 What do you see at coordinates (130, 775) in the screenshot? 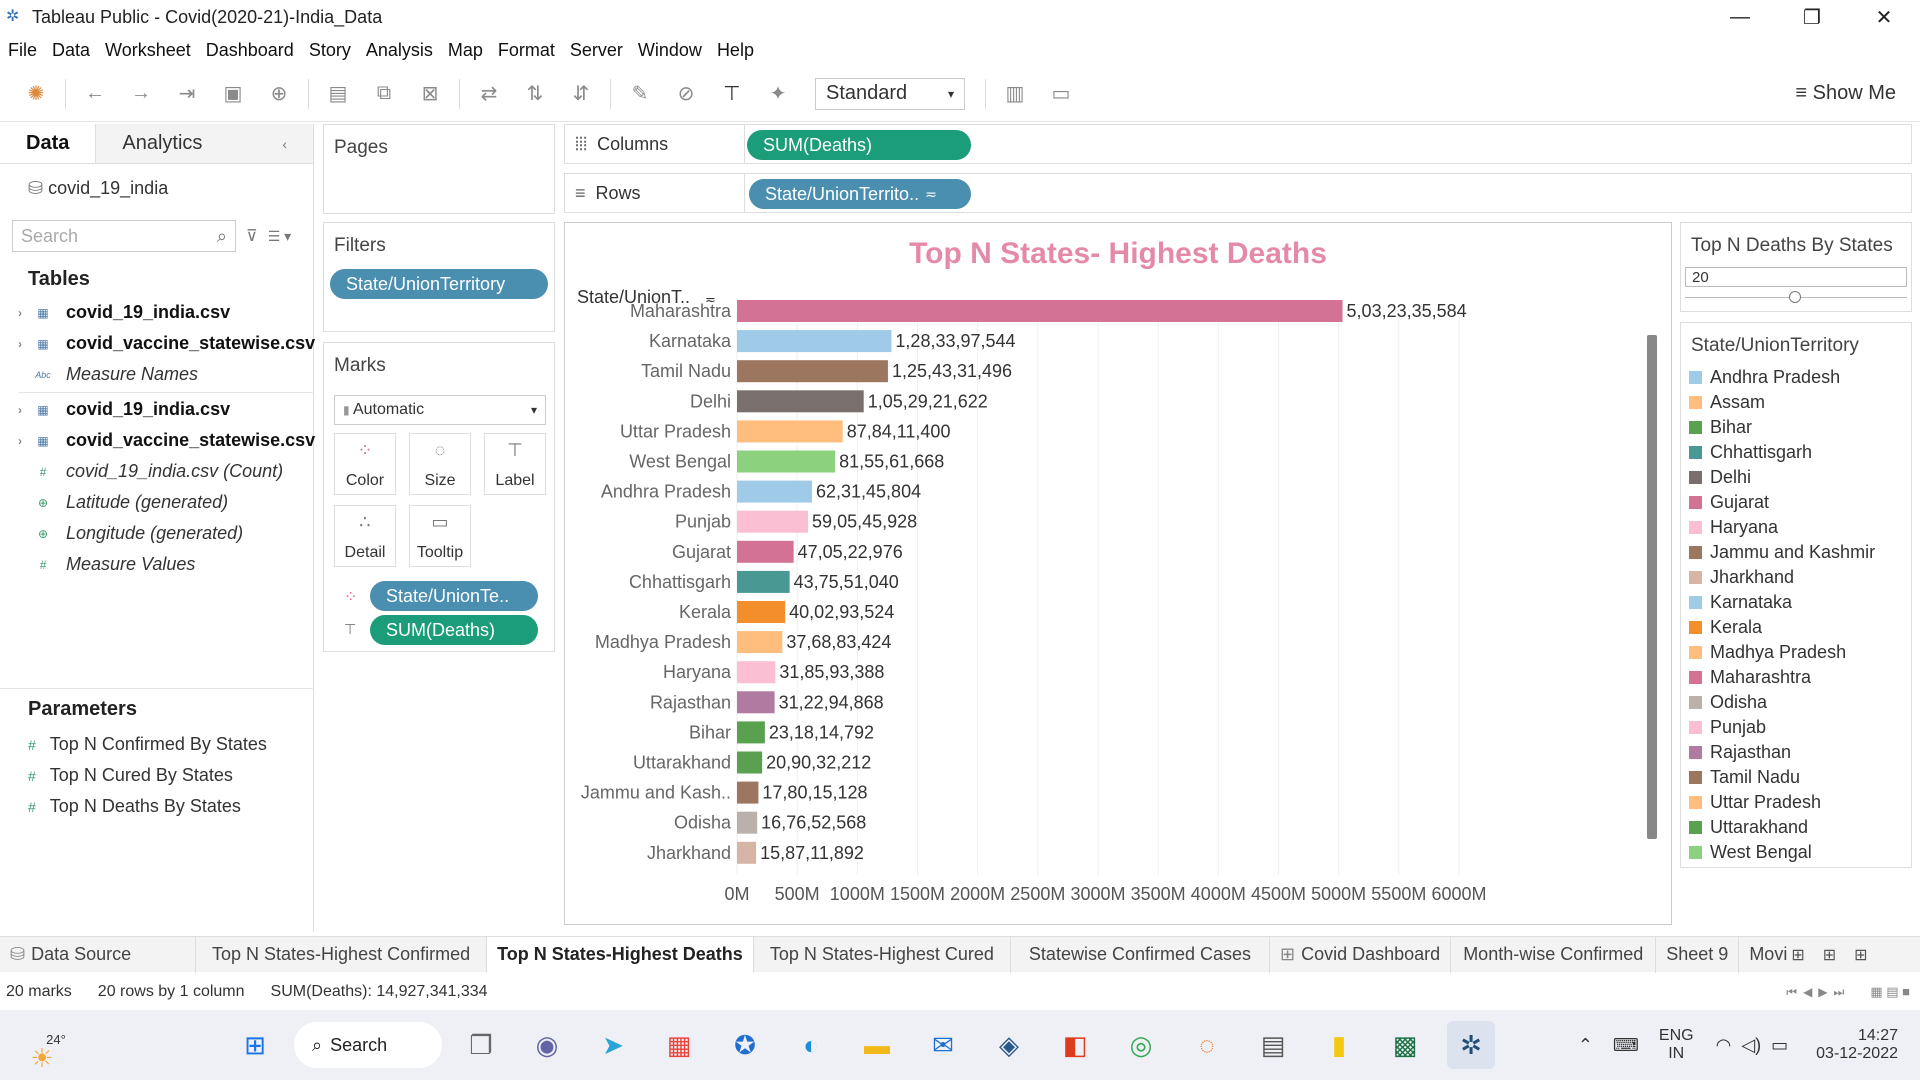
I see `parameter-item: # Top N Cured By States` at bounding box center [130, 775].